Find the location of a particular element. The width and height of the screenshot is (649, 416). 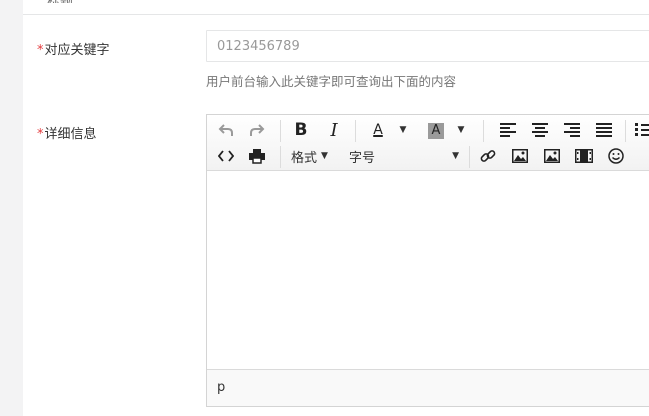

italic-glyph: I is located at coordinates (334, 130).